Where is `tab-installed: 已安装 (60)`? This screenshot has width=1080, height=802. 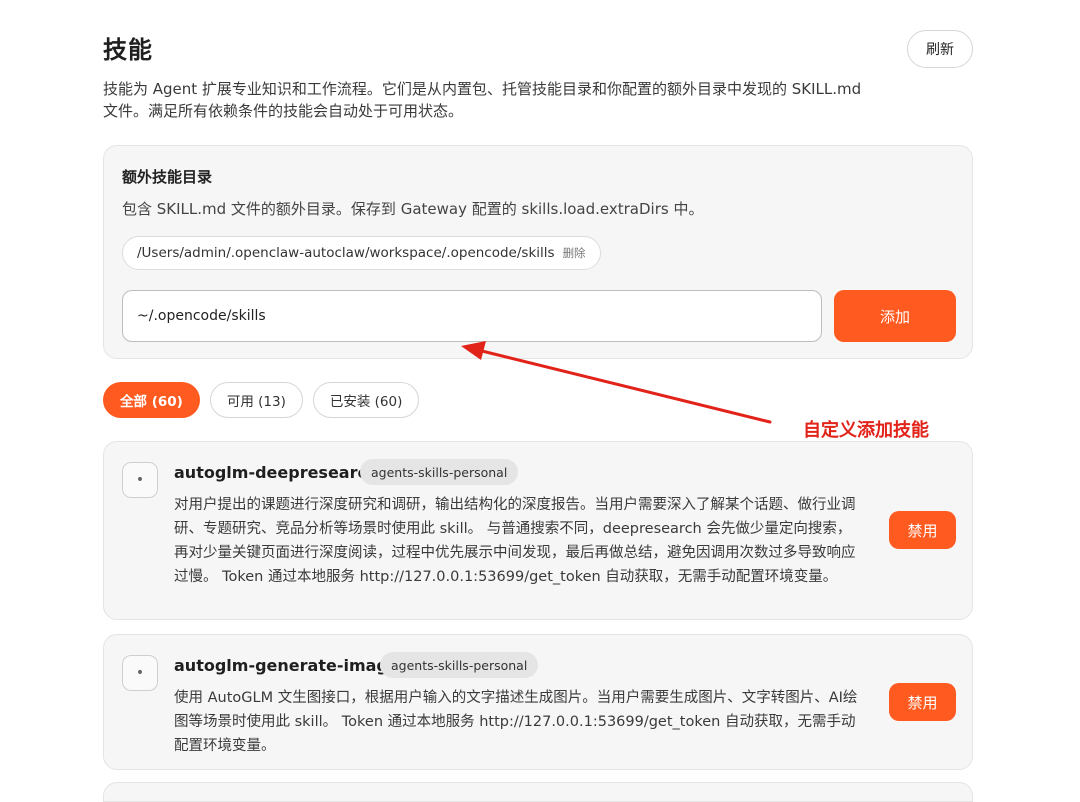
tab-installed: 已安装 (60) is located at coordinates (366, 400).